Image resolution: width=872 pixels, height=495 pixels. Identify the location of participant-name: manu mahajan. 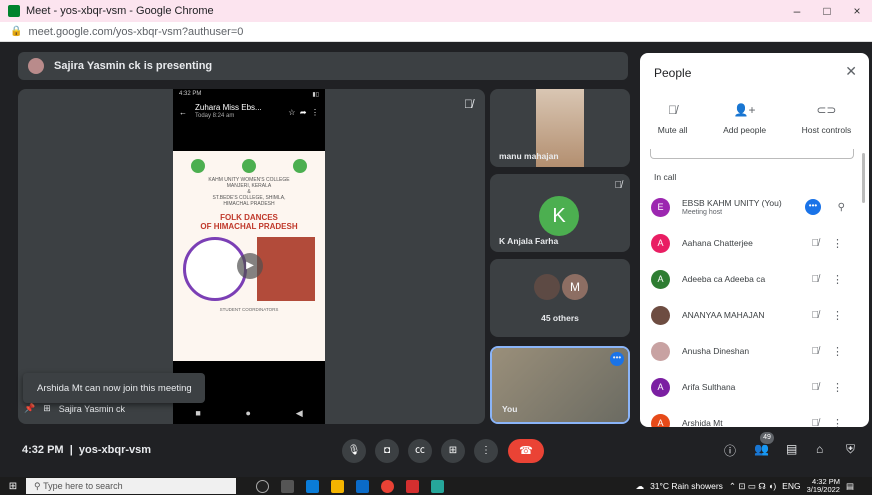
(529, 156).